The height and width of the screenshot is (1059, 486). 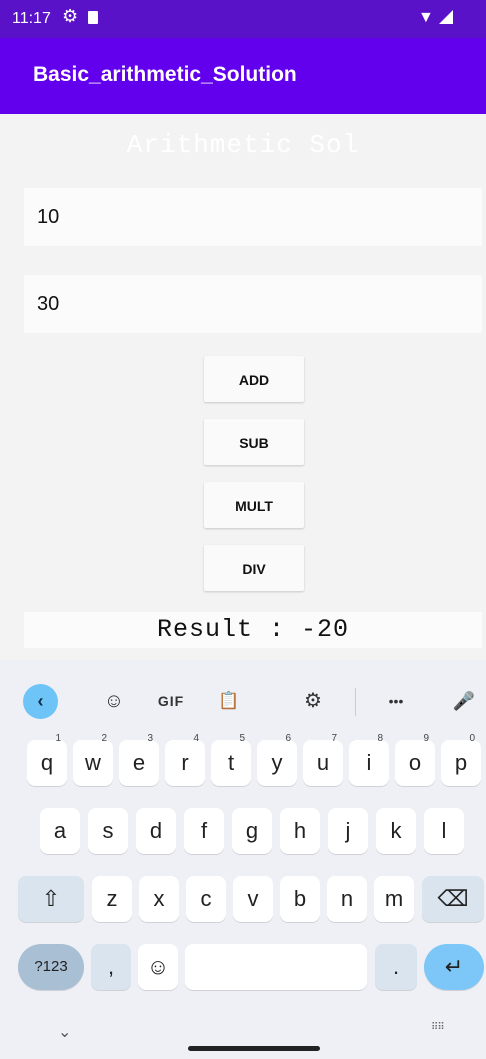 I want to click on key-hint: 2, so click(x=104, y=738).